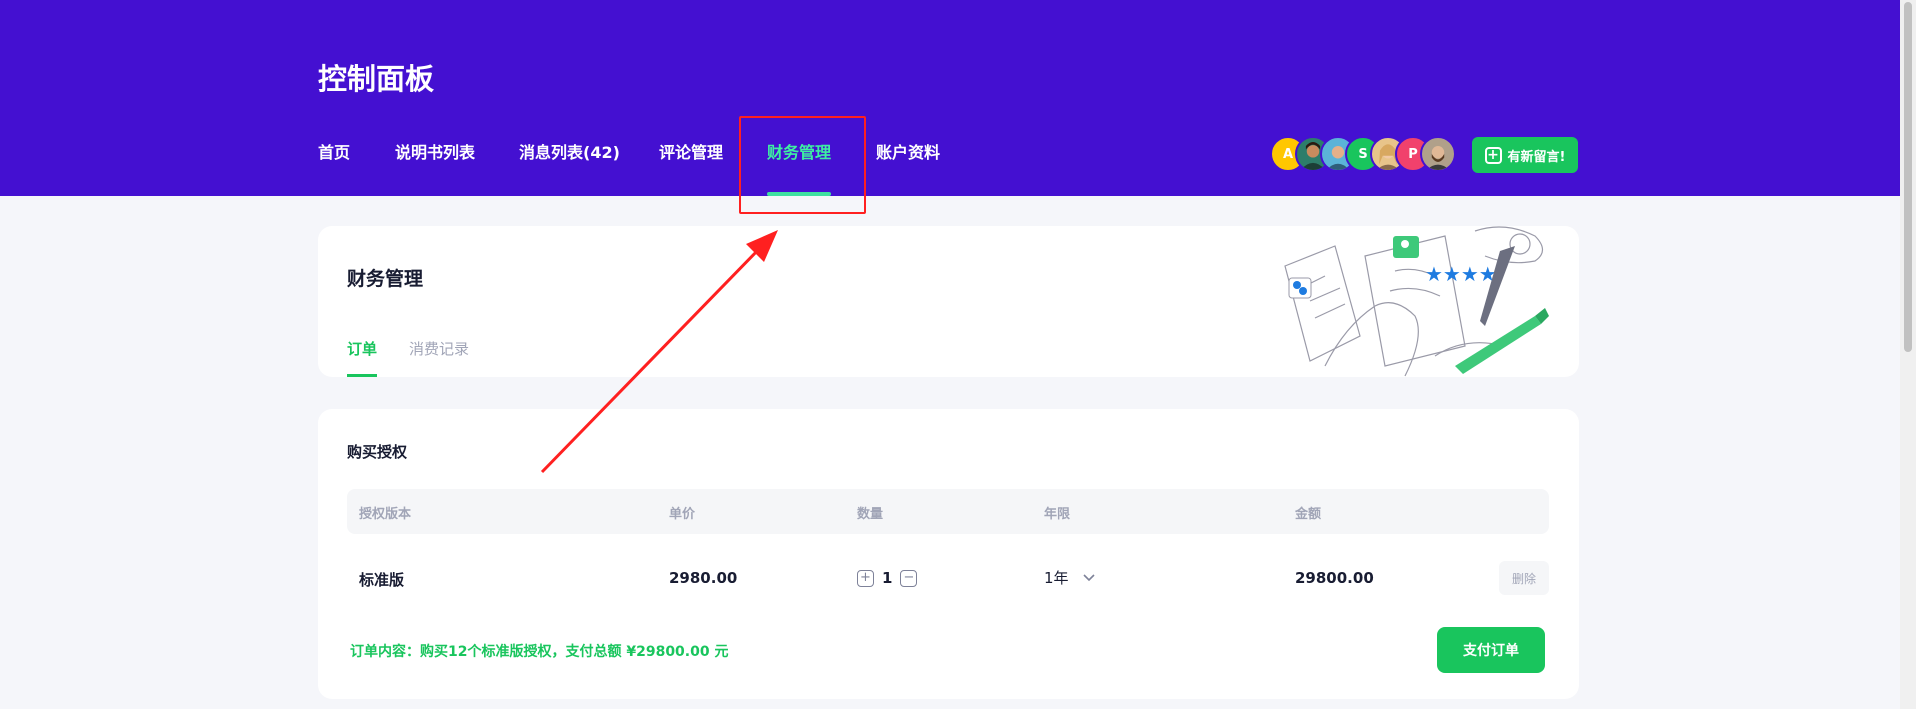  What do you see at coordinates (948, 511) in the screenshot?
I see `table-header: 授权版本 单价 数量 年限 金额` at bounding box center [948, 511].